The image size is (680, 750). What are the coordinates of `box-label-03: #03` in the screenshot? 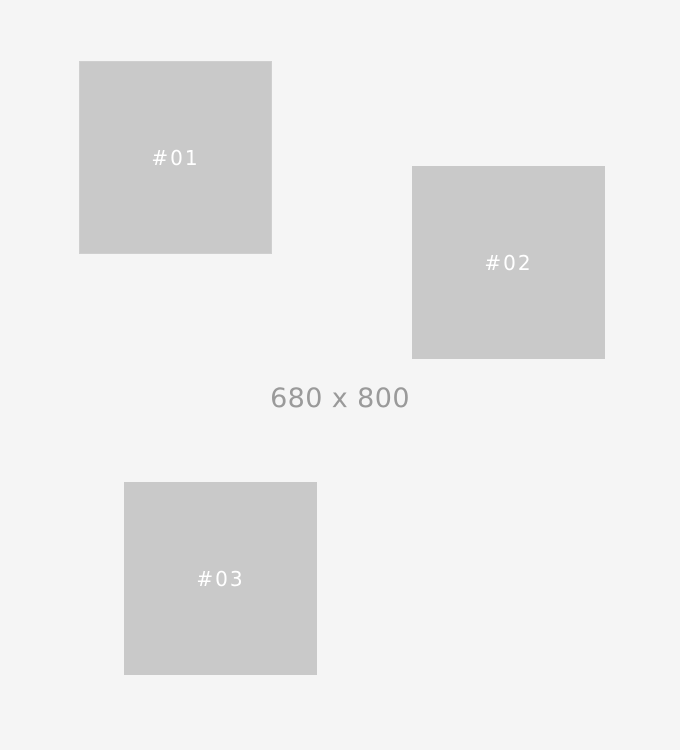 It's located at (220, 578).